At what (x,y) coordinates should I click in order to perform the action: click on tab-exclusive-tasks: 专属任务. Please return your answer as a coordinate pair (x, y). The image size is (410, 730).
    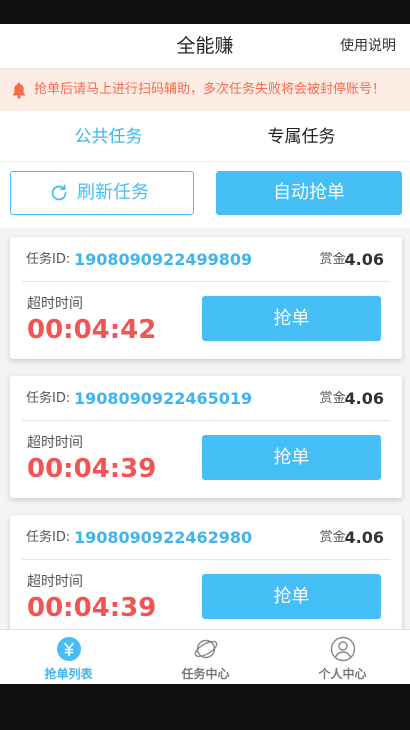
    Looking at the image, I should click on (301, 137).